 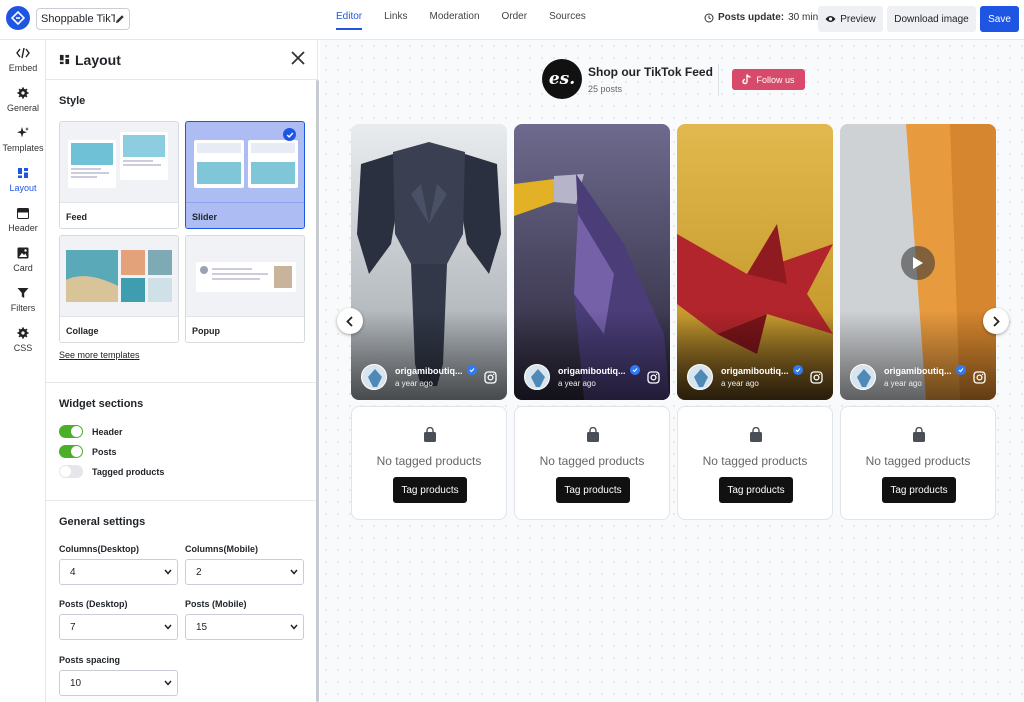 What do you see at coordinates (244, 572) in the screenshot?
I see `columns-mobile-select: 2` at bounding box center [244, 572].